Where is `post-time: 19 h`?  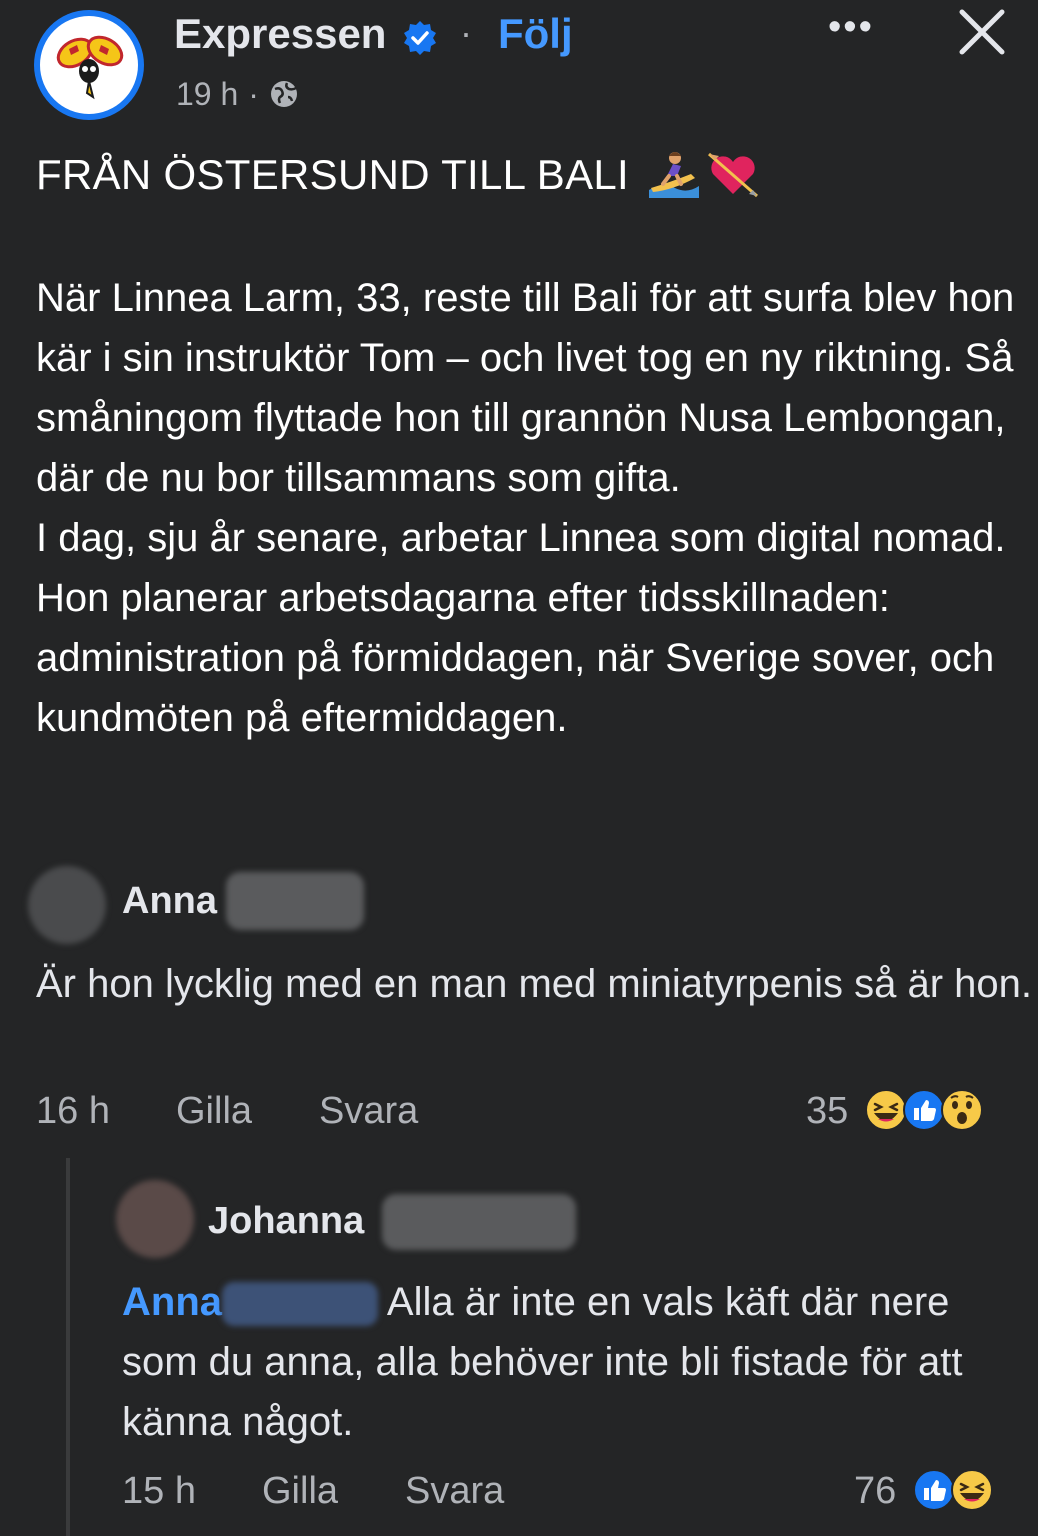 post-time: 19 h is located at coordinates (207, 94).